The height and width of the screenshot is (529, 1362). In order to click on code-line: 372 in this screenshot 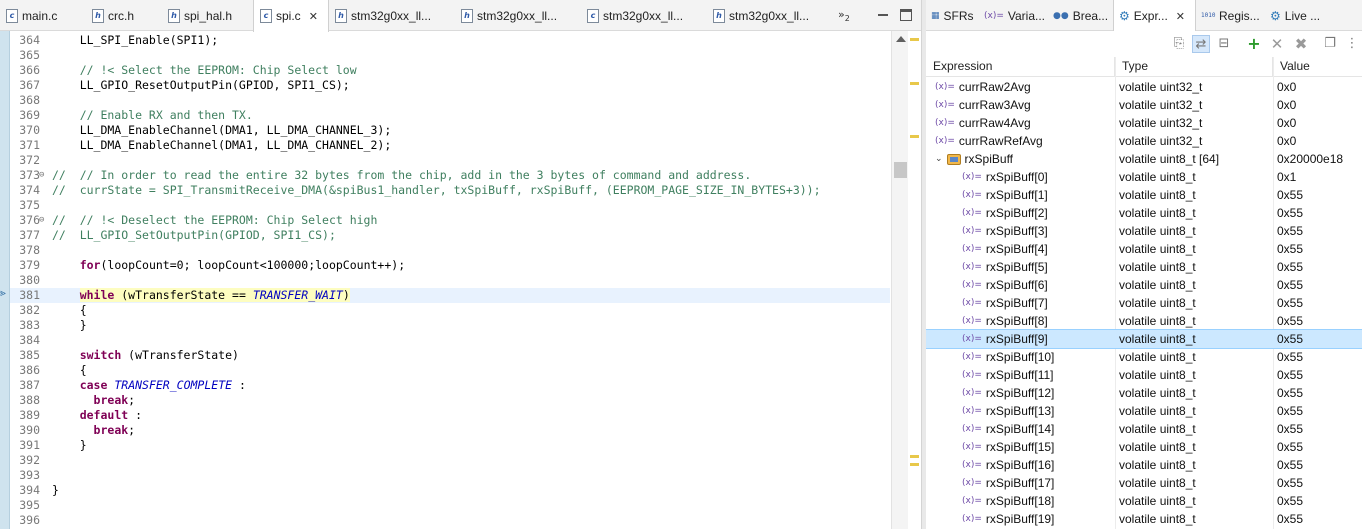, I will do `click(450, 160)`.